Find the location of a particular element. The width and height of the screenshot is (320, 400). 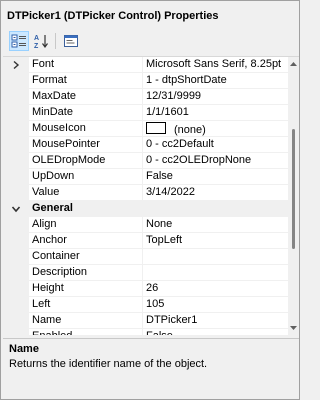

property-name: Format is located at coordinates (49, 80).